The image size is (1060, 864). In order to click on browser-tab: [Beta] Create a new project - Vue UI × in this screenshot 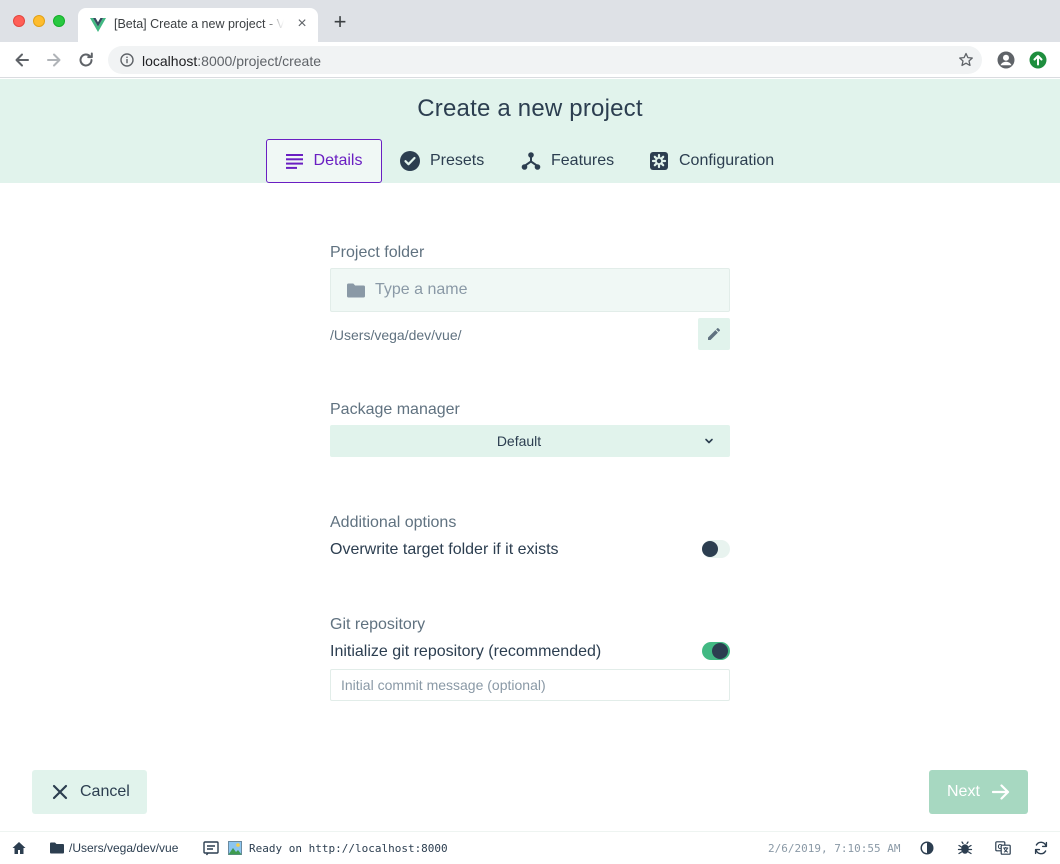, I will do `click(198, 25)`.